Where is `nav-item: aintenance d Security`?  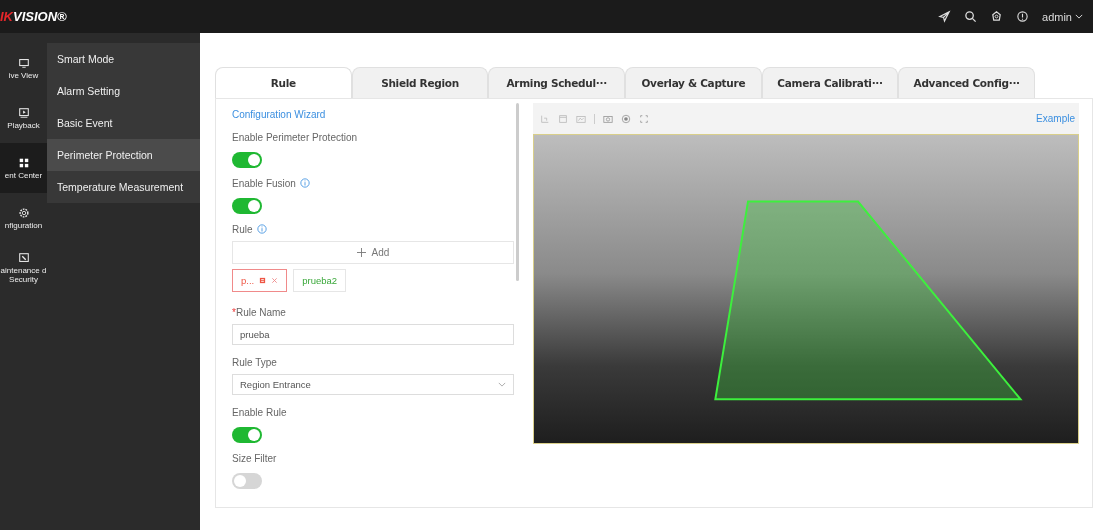
nav-item: aintenance d Security is located at coordinates (23, 268).